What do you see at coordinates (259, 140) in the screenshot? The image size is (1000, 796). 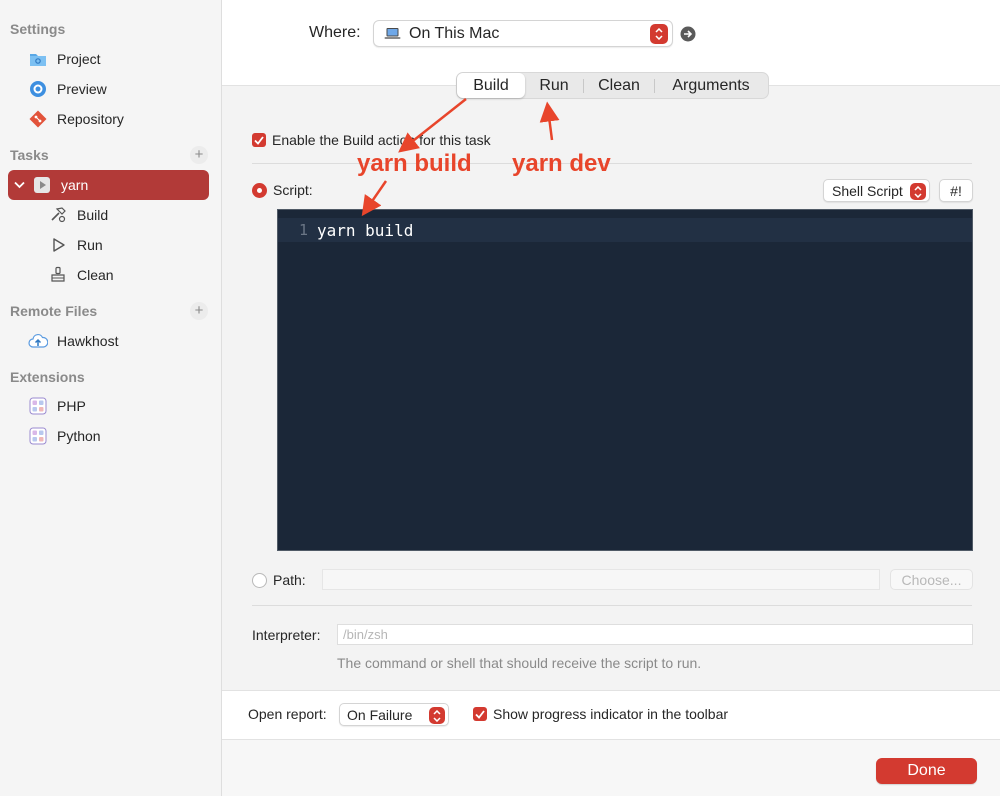 I see `enable-build-checkbox` at bounding box center [259, 140].